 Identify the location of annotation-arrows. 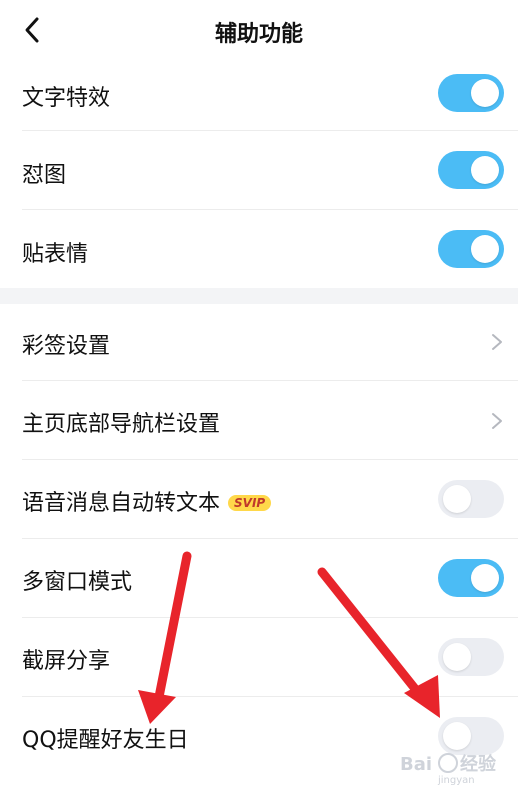
(289, 637).